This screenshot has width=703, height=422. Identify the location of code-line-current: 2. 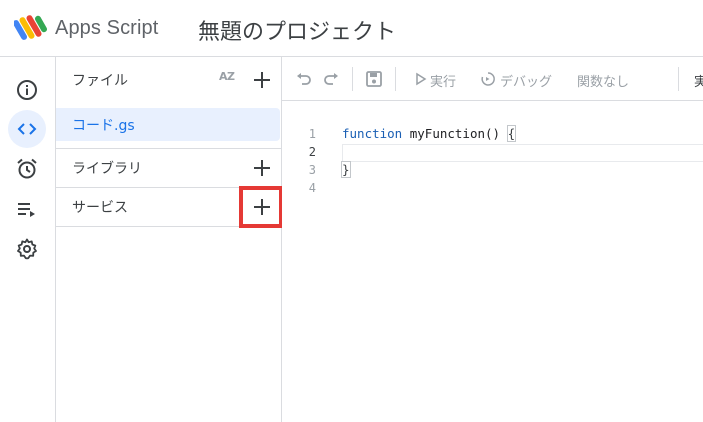
(492, 153).